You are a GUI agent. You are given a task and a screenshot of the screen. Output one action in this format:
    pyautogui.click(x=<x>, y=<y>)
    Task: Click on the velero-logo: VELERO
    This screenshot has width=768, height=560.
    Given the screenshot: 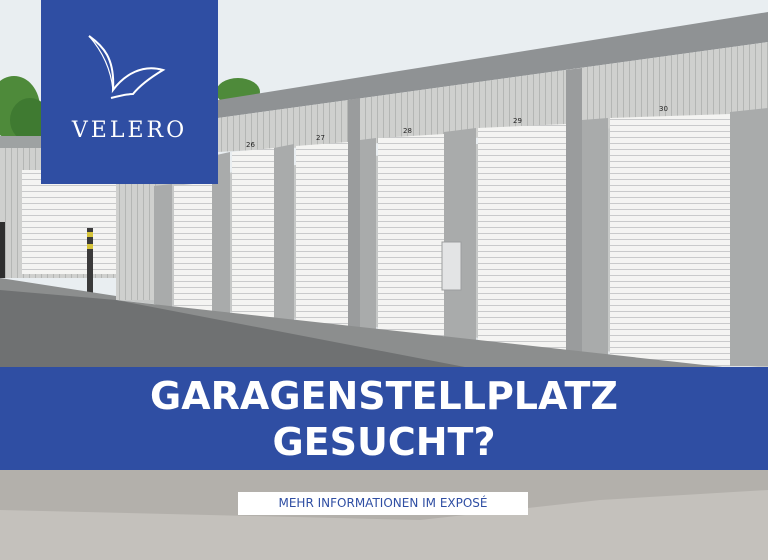 What is the action you would take?
    pyautogui.click(x=129, y=92)
    